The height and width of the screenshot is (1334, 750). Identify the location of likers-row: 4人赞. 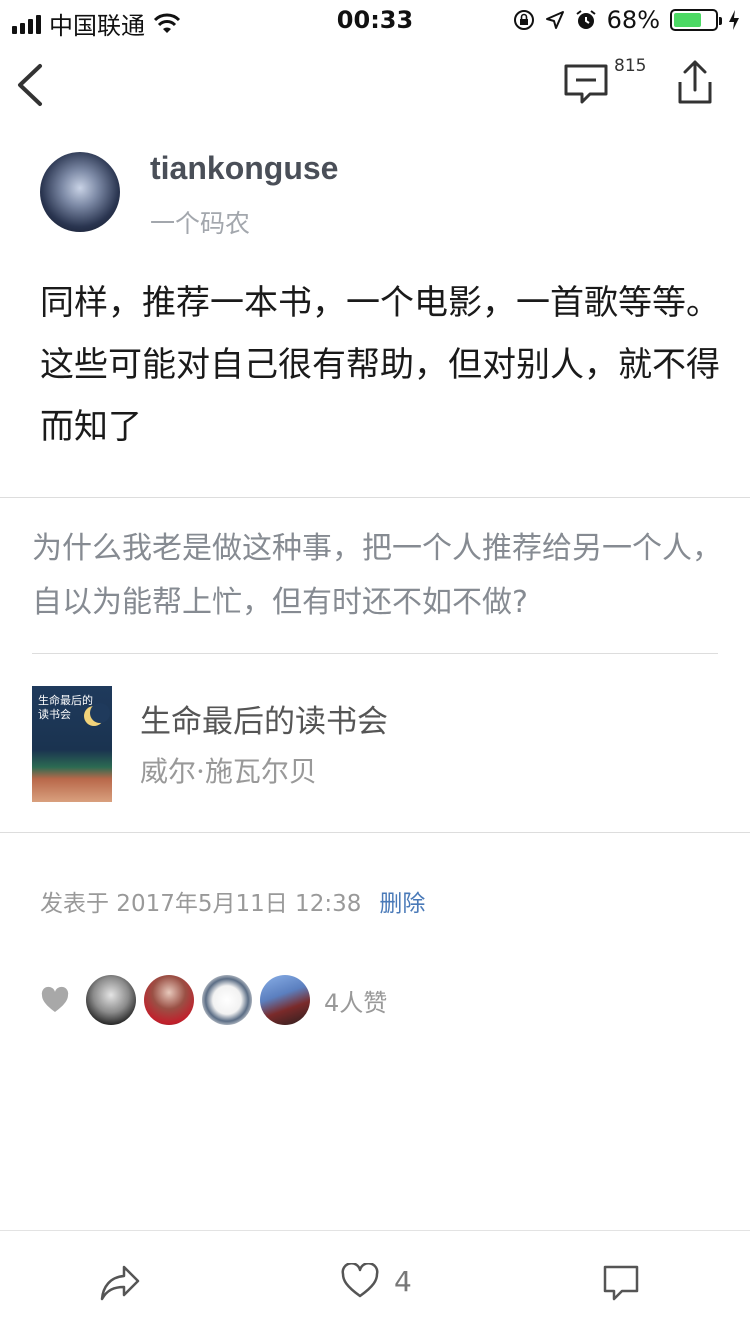
(213, 1000).